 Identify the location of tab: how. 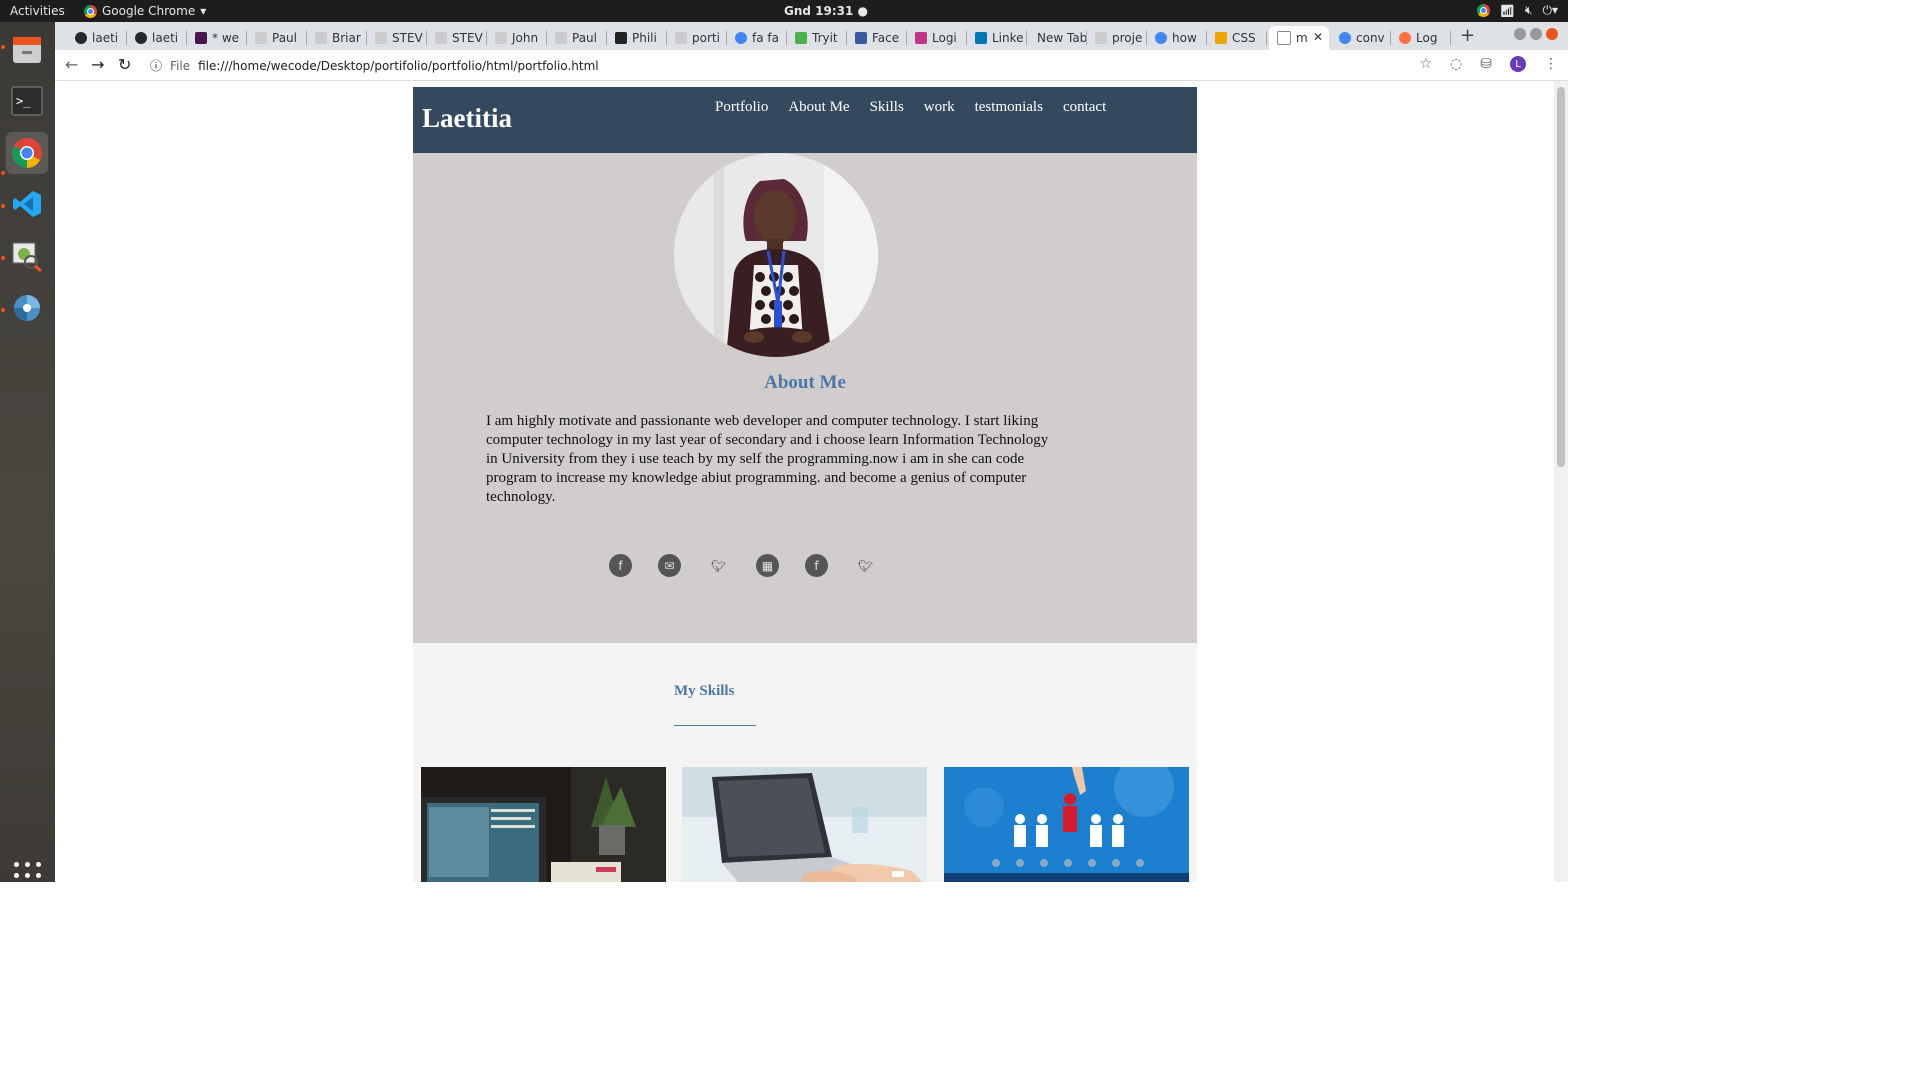
(1177, 38).